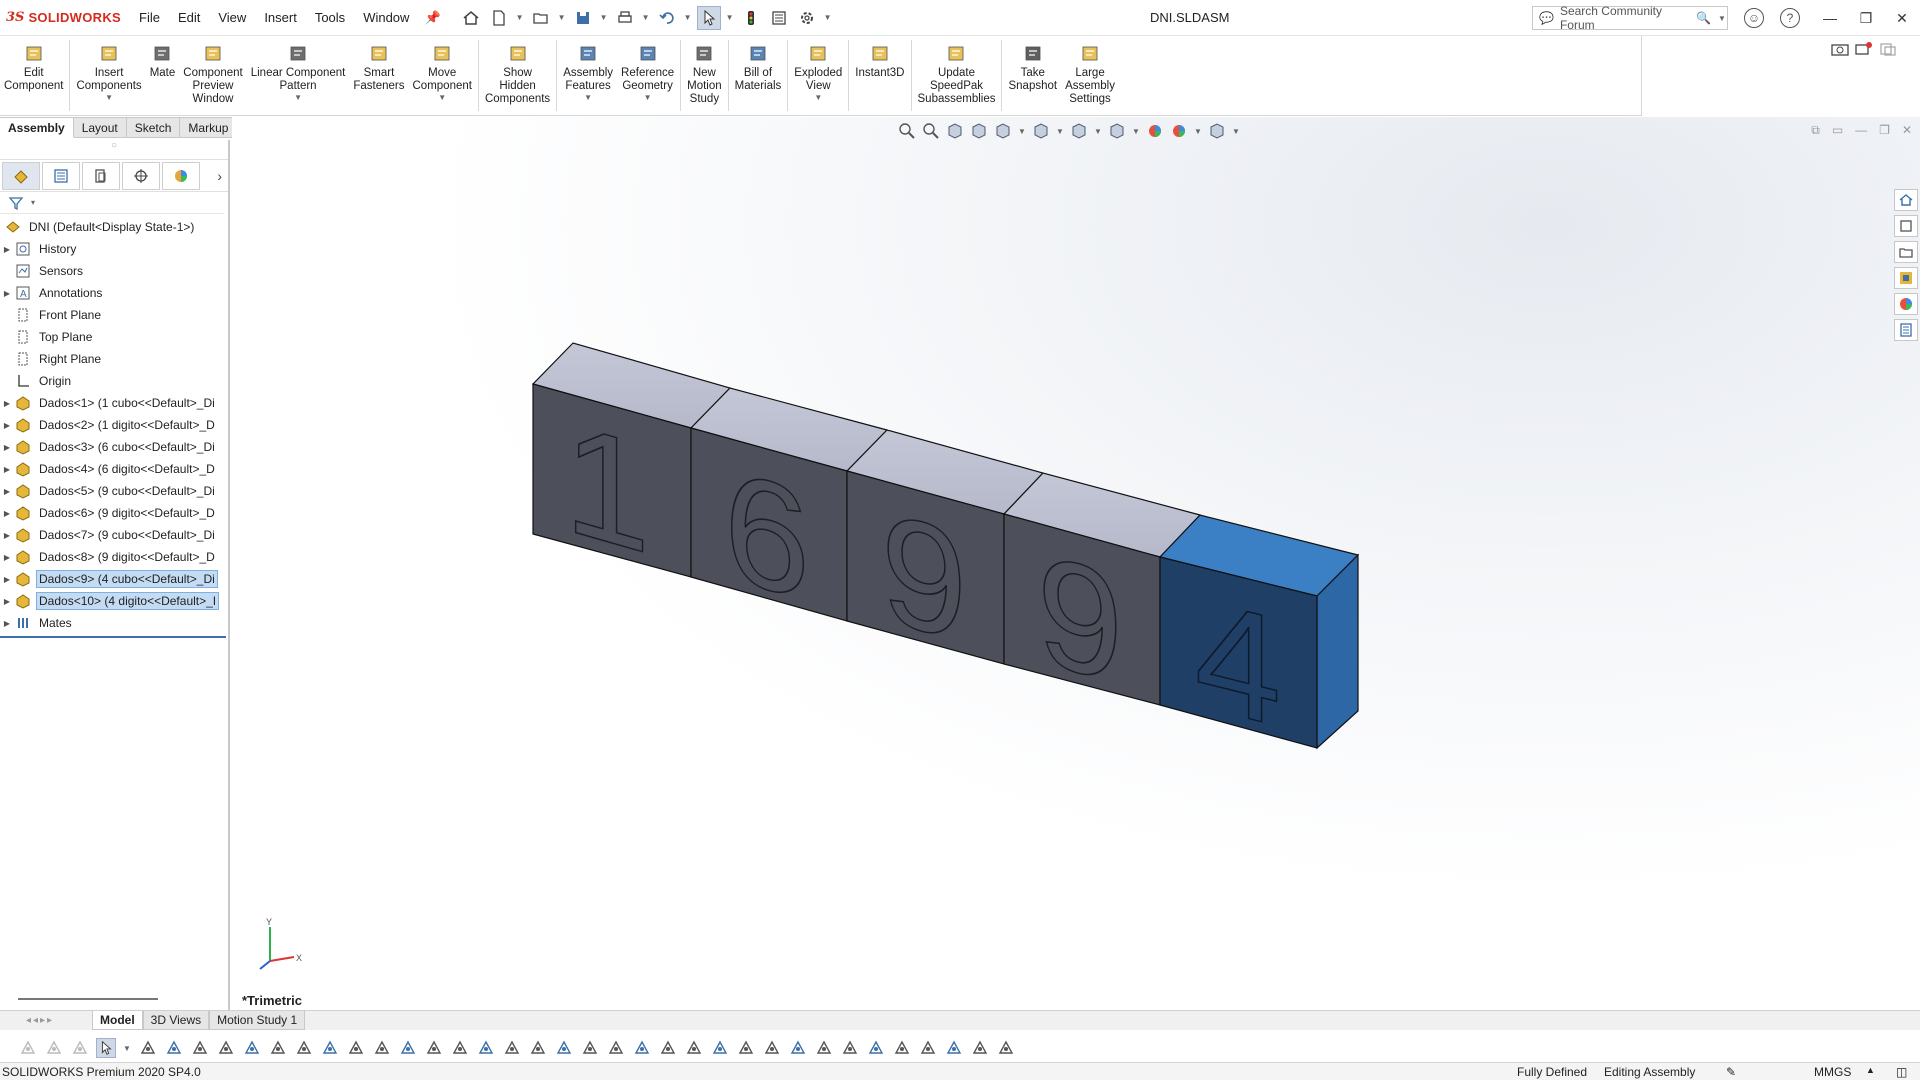  Describe the element at coordinates (61, 175) in the screenshot. I see `property-manager-tab-icon` at that location.